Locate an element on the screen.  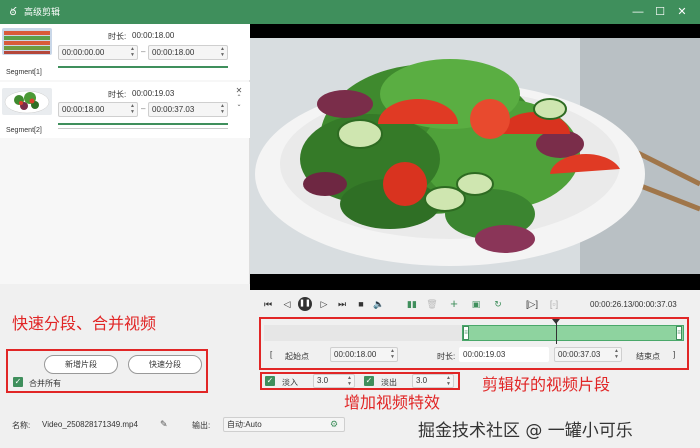
range-duration-label: 时长: is located at coordinates (446, 356).